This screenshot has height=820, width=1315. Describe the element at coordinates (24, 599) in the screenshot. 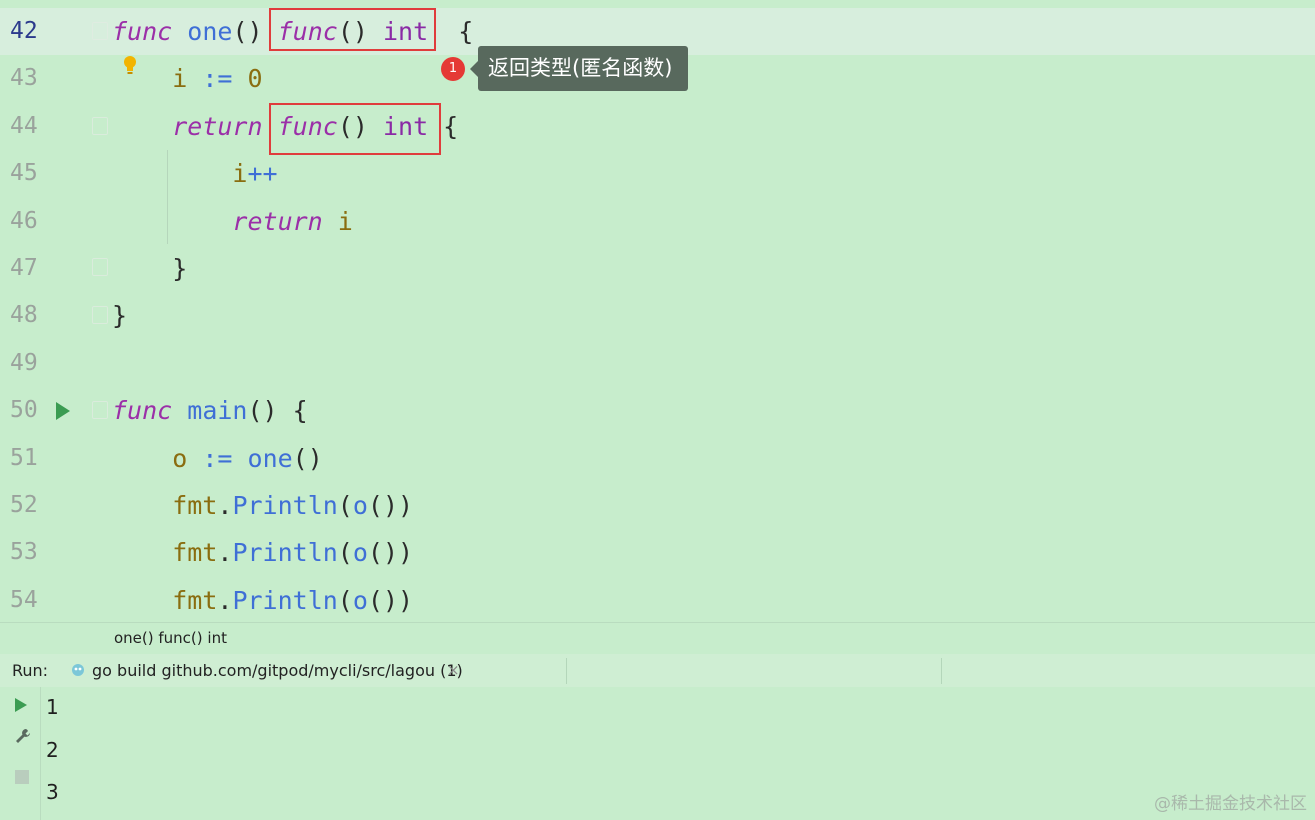

I see `line-number: 54` at that location.